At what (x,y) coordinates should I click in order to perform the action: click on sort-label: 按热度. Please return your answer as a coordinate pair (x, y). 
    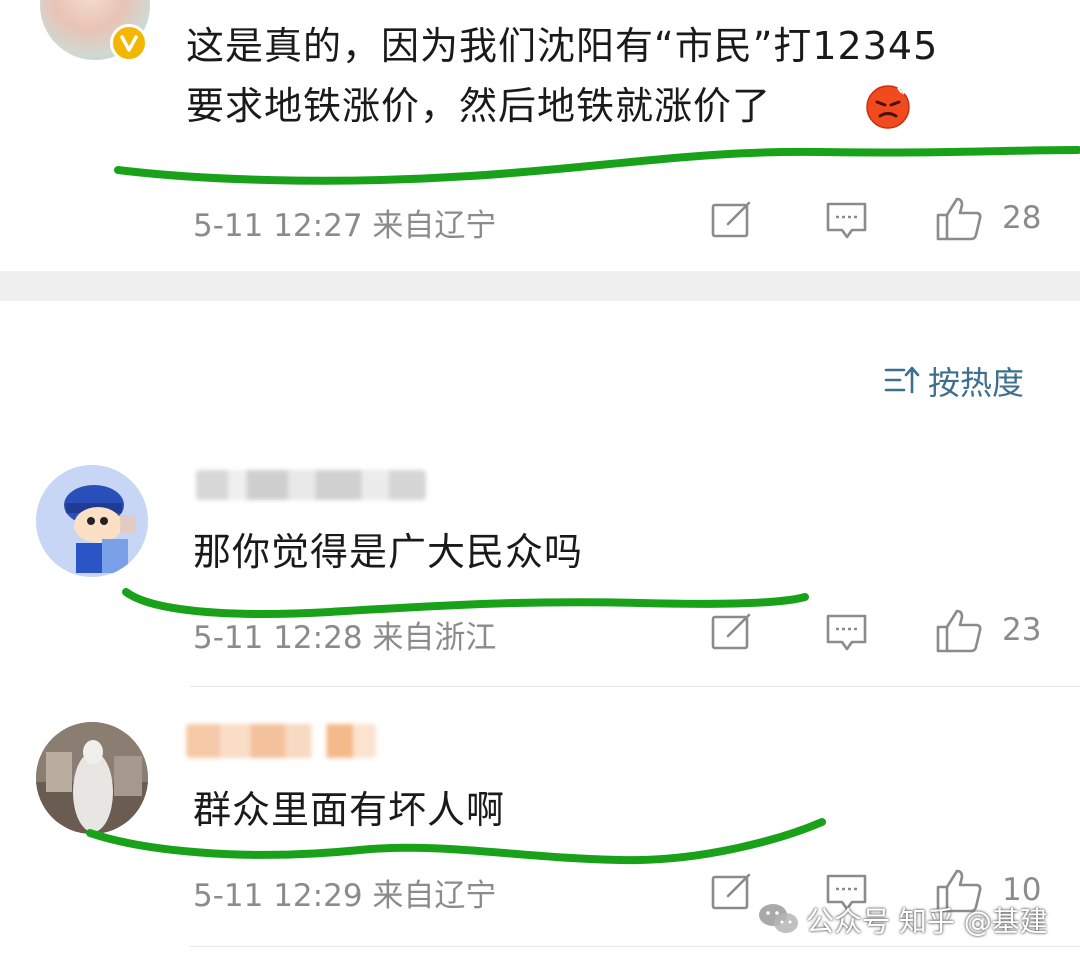
    Looking at the image, I should click on (976, 383).